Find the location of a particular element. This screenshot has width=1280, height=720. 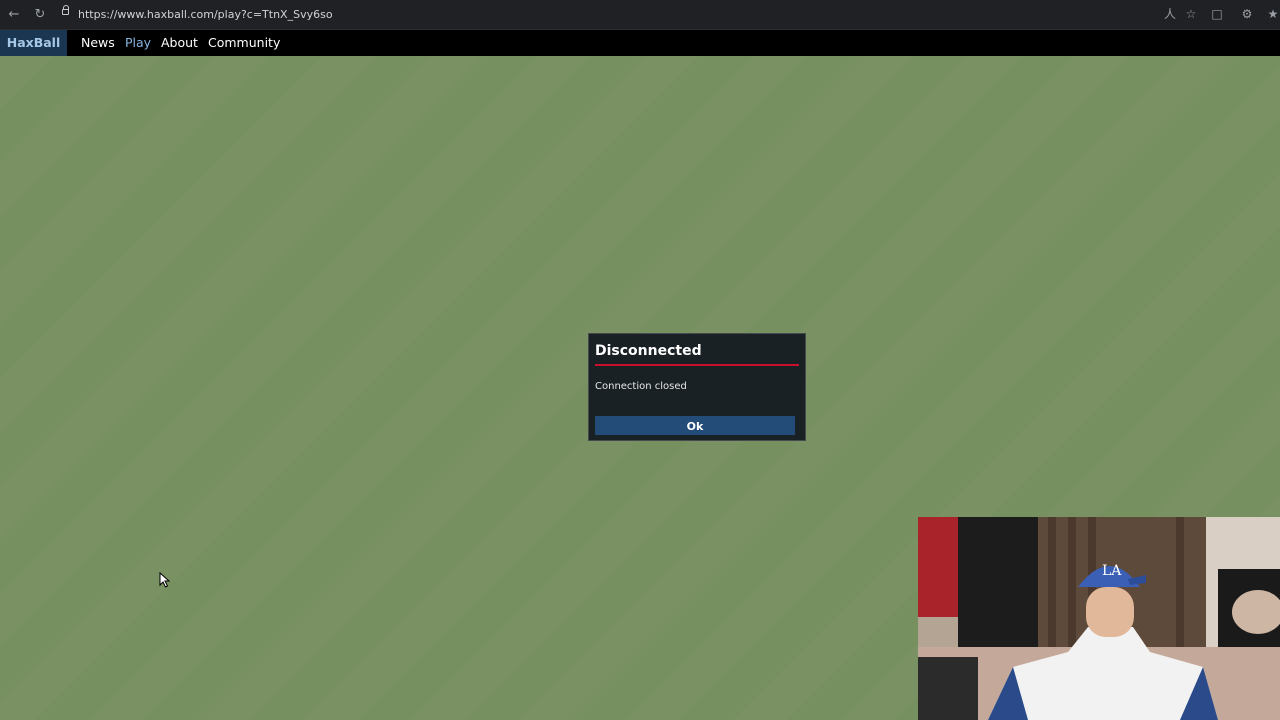

mouse-cursor-icon is located at coordinates (165, 580).